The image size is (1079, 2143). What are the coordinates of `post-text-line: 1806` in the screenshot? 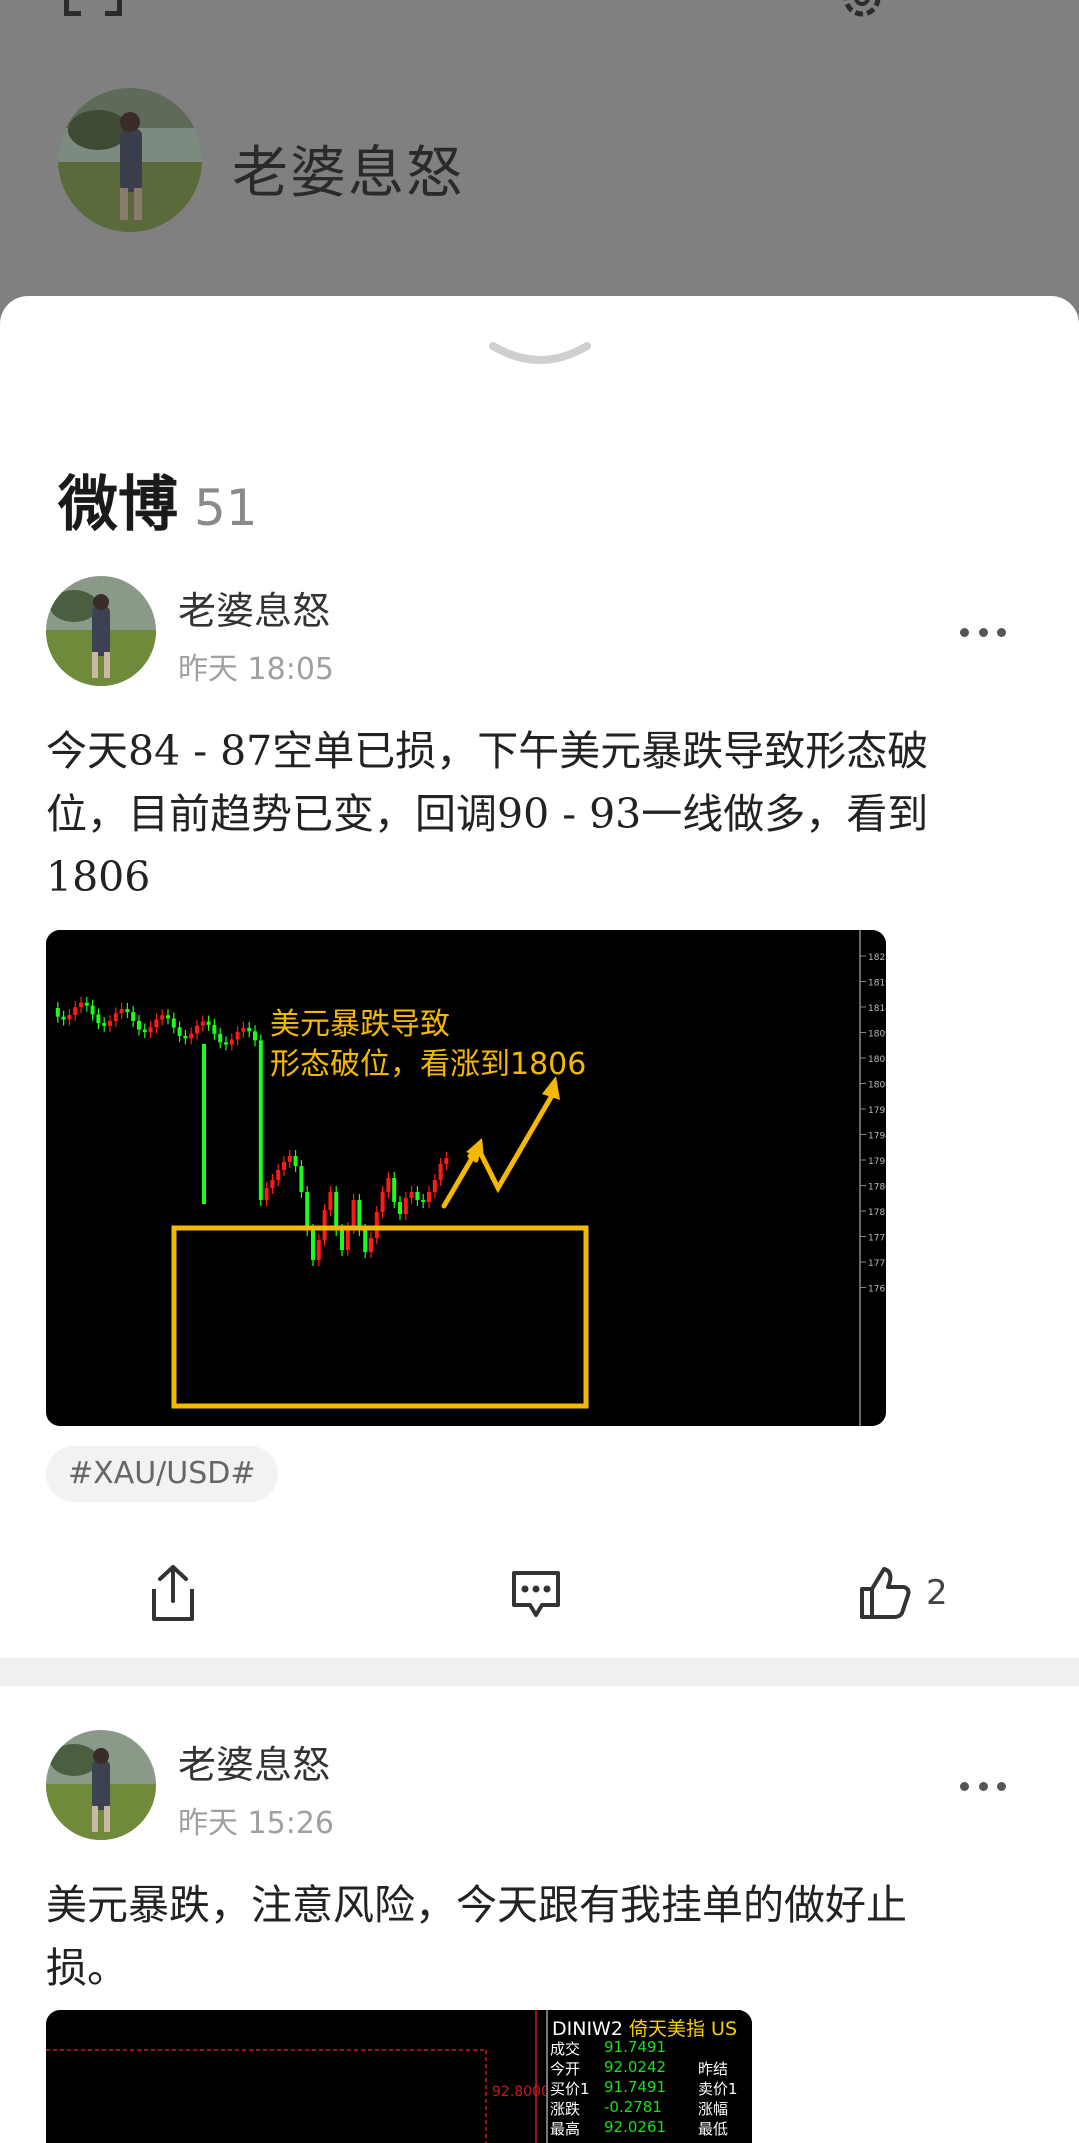 It's located at (98, 877).